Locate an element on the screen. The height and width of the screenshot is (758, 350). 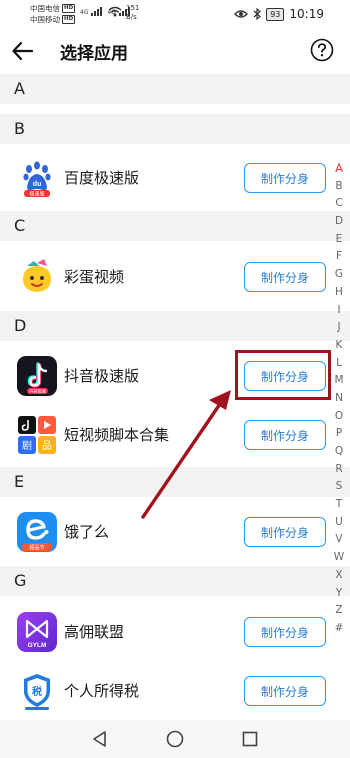
square-recents-icon is located at coordinates (250, 739).